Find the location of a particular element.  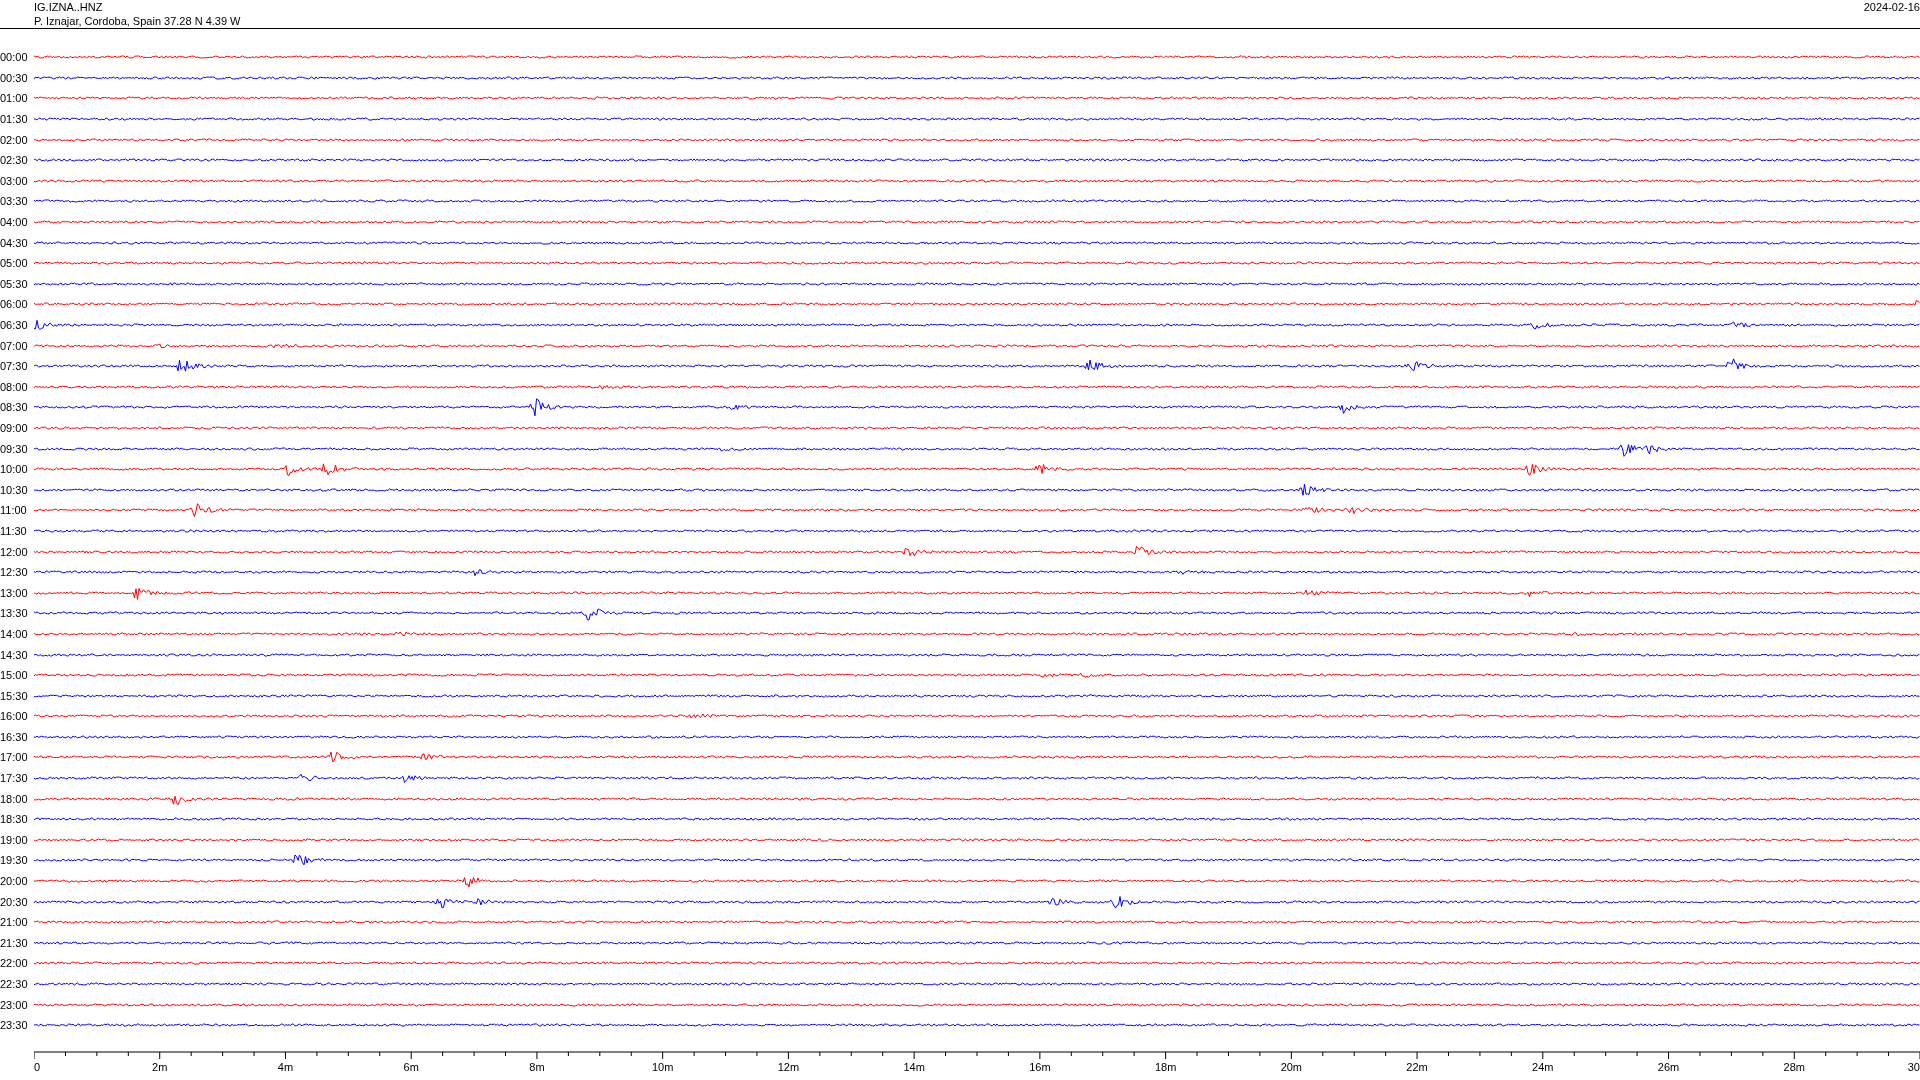

time-label: 14:00 is located at coordinates (14, 633).